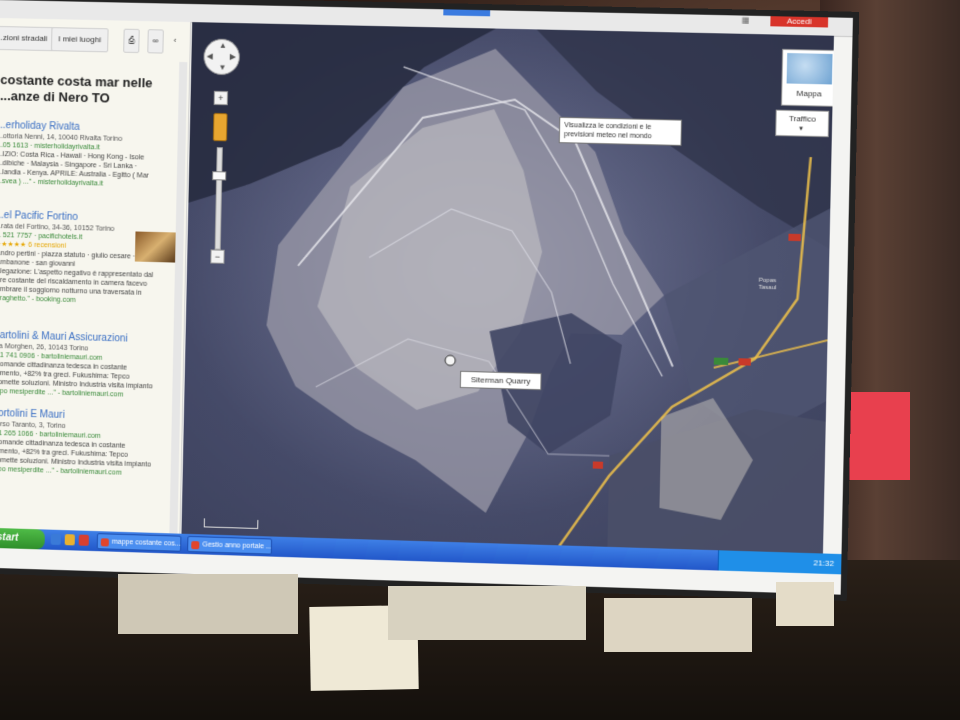  I want to click on chevron-down-icon: ▼, so click(801, 129).